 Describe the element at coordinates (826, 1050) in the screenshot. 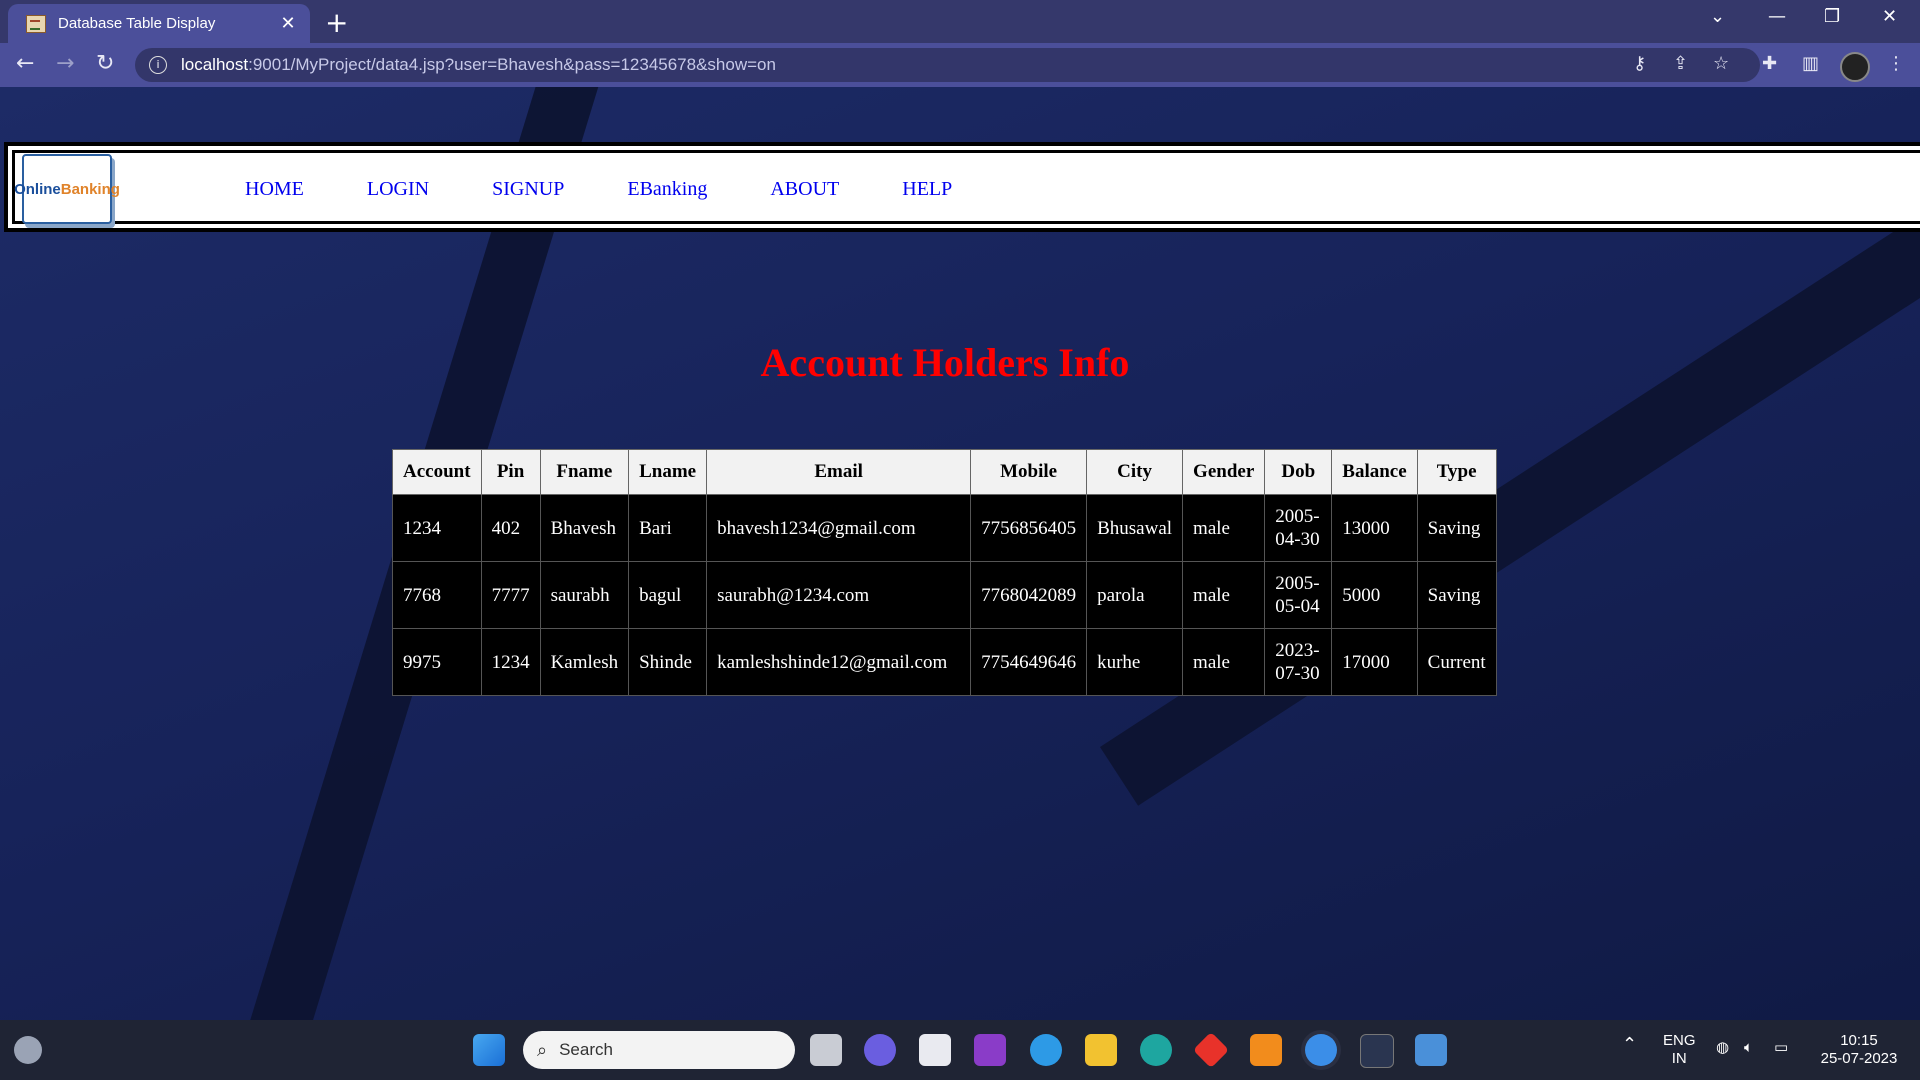

I see `task-view-icon` at that location.